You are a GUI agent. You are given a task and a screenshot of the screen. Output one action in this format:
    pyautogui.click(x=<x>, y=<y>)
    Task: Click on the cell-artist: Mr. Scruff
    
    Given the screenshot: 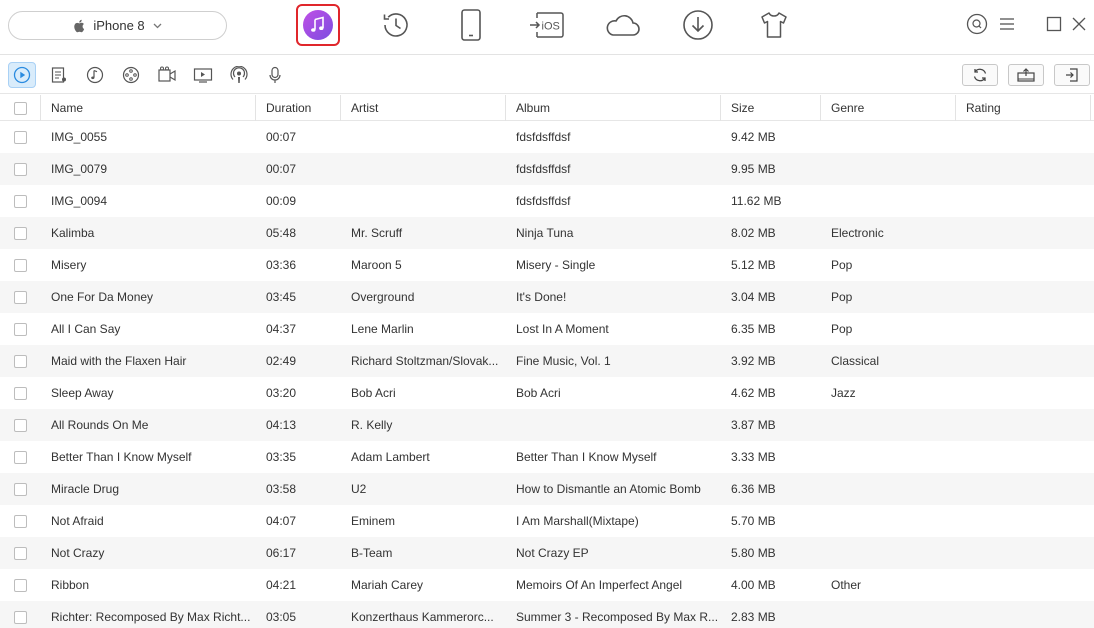 What is the action you would take?
    pyautogui.click(x=377, y=233)
    